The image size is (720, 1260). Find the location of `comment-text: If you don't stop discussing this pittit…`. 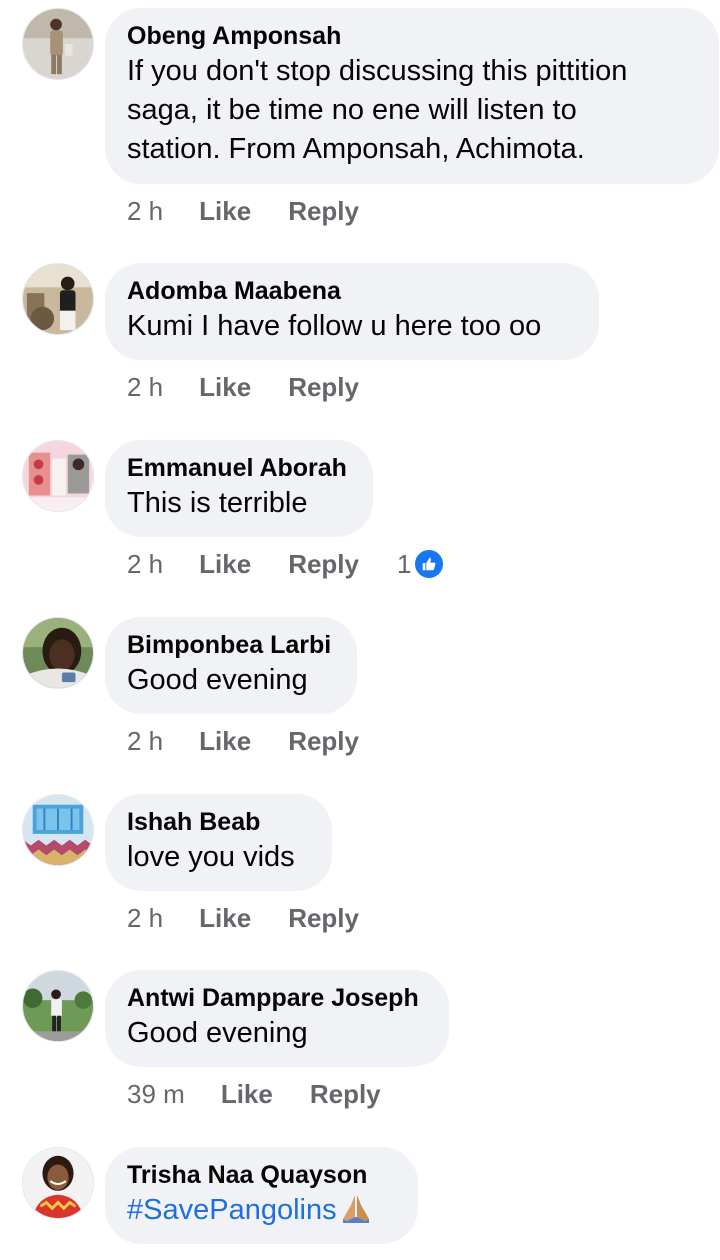

comment-text: If you don't stop discussing this pittit… is located at coordinates (377, 110).